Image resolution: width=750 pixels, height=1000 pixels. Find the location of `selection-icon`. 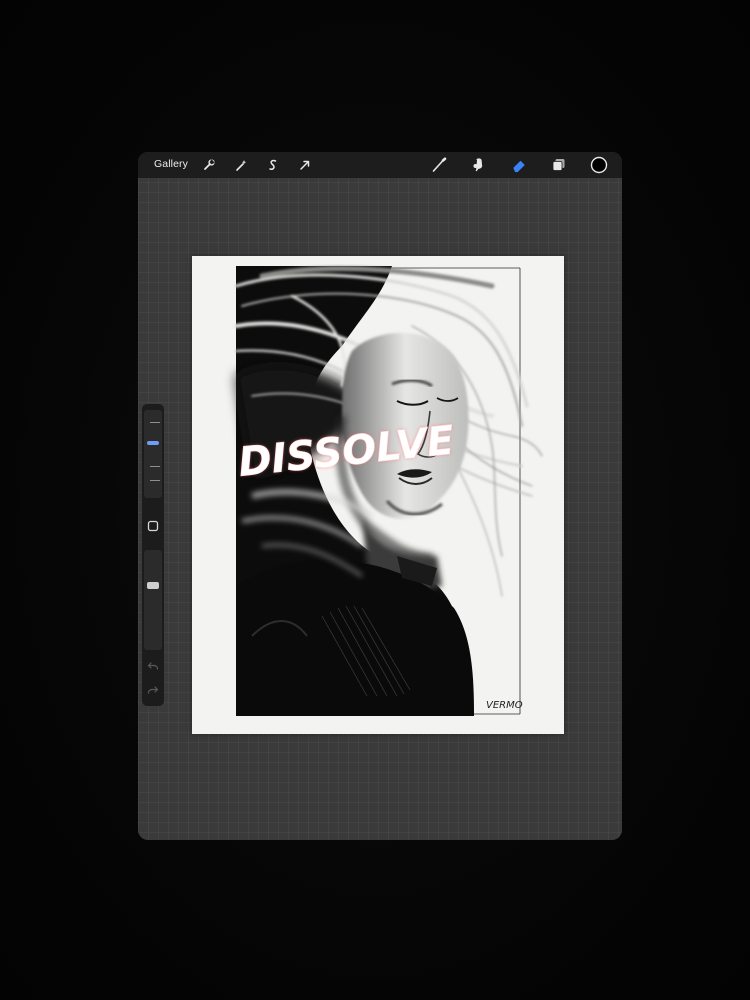

selection-icon is located at coordinates (273, 165).